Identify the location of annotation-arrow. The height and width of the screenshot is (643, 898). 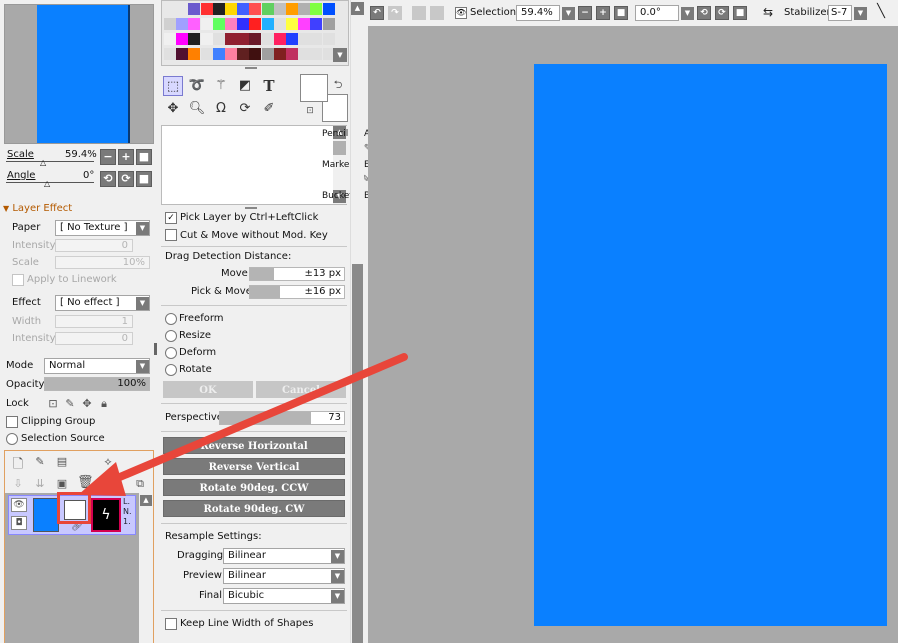
(243, 424).